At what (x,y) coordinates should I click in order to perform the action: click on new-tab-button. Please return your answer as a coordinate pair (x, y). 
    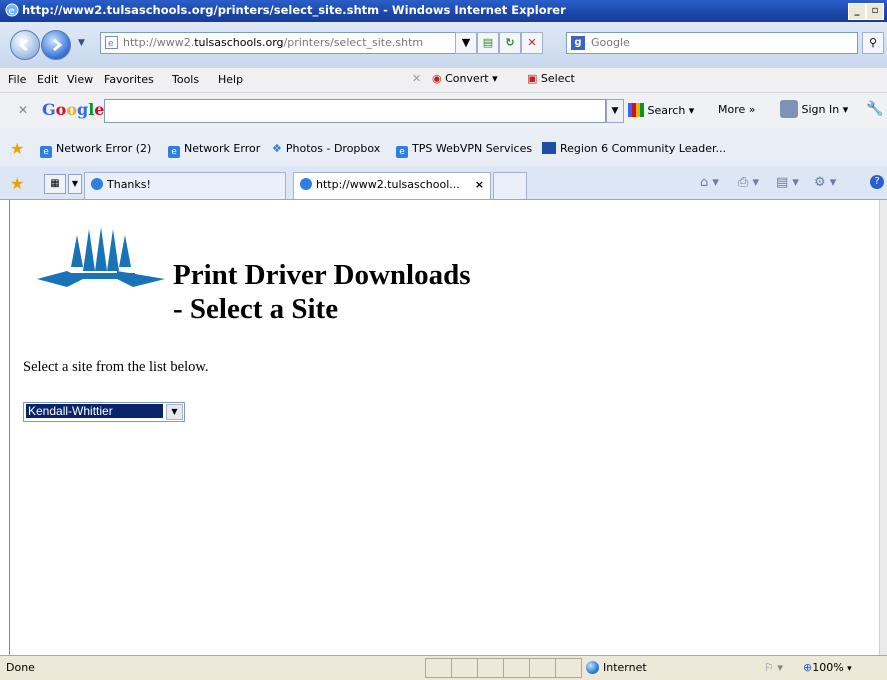
    Looking at the image, I should click on (510, 185).